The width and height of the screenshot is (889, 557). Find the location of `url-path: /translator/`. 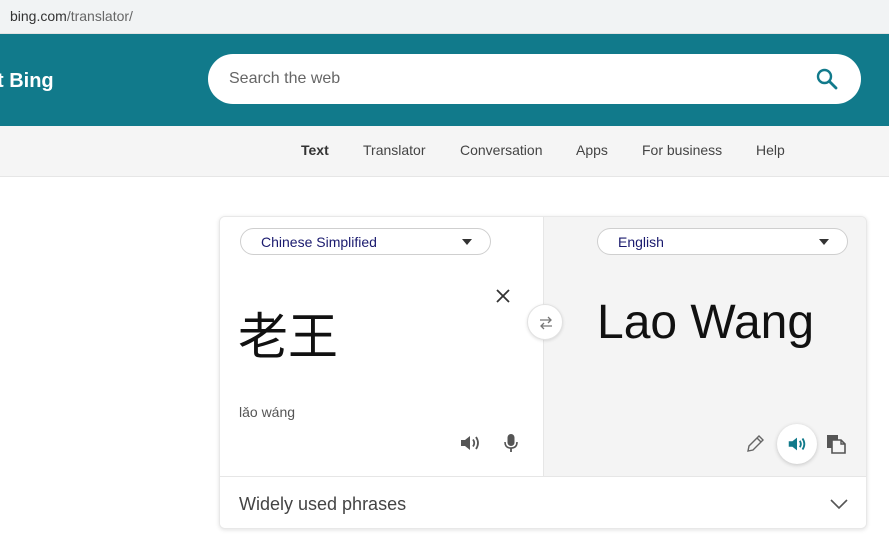

url-path: /translator/ is located at coordinates (99, 16).